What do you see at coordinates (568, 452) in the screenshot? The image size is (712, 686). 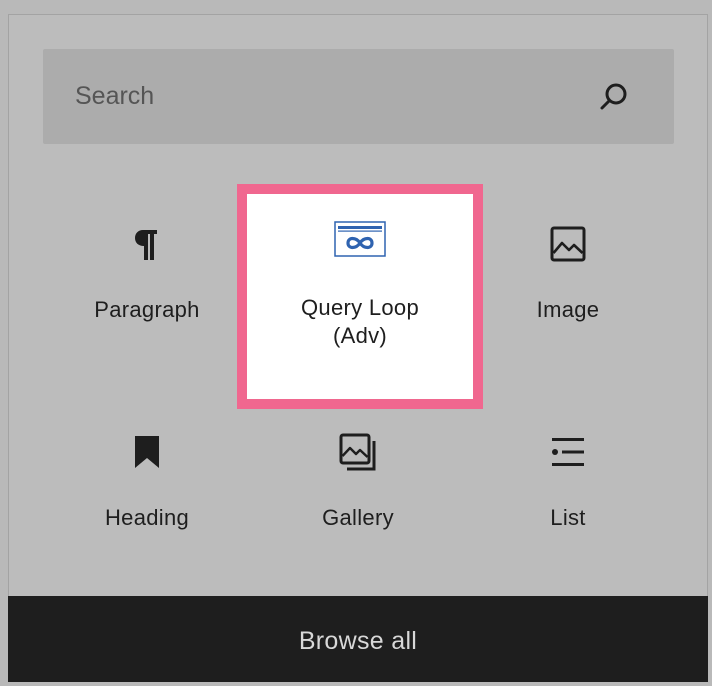 I see `list-icon` at bounding box center [568, 452].